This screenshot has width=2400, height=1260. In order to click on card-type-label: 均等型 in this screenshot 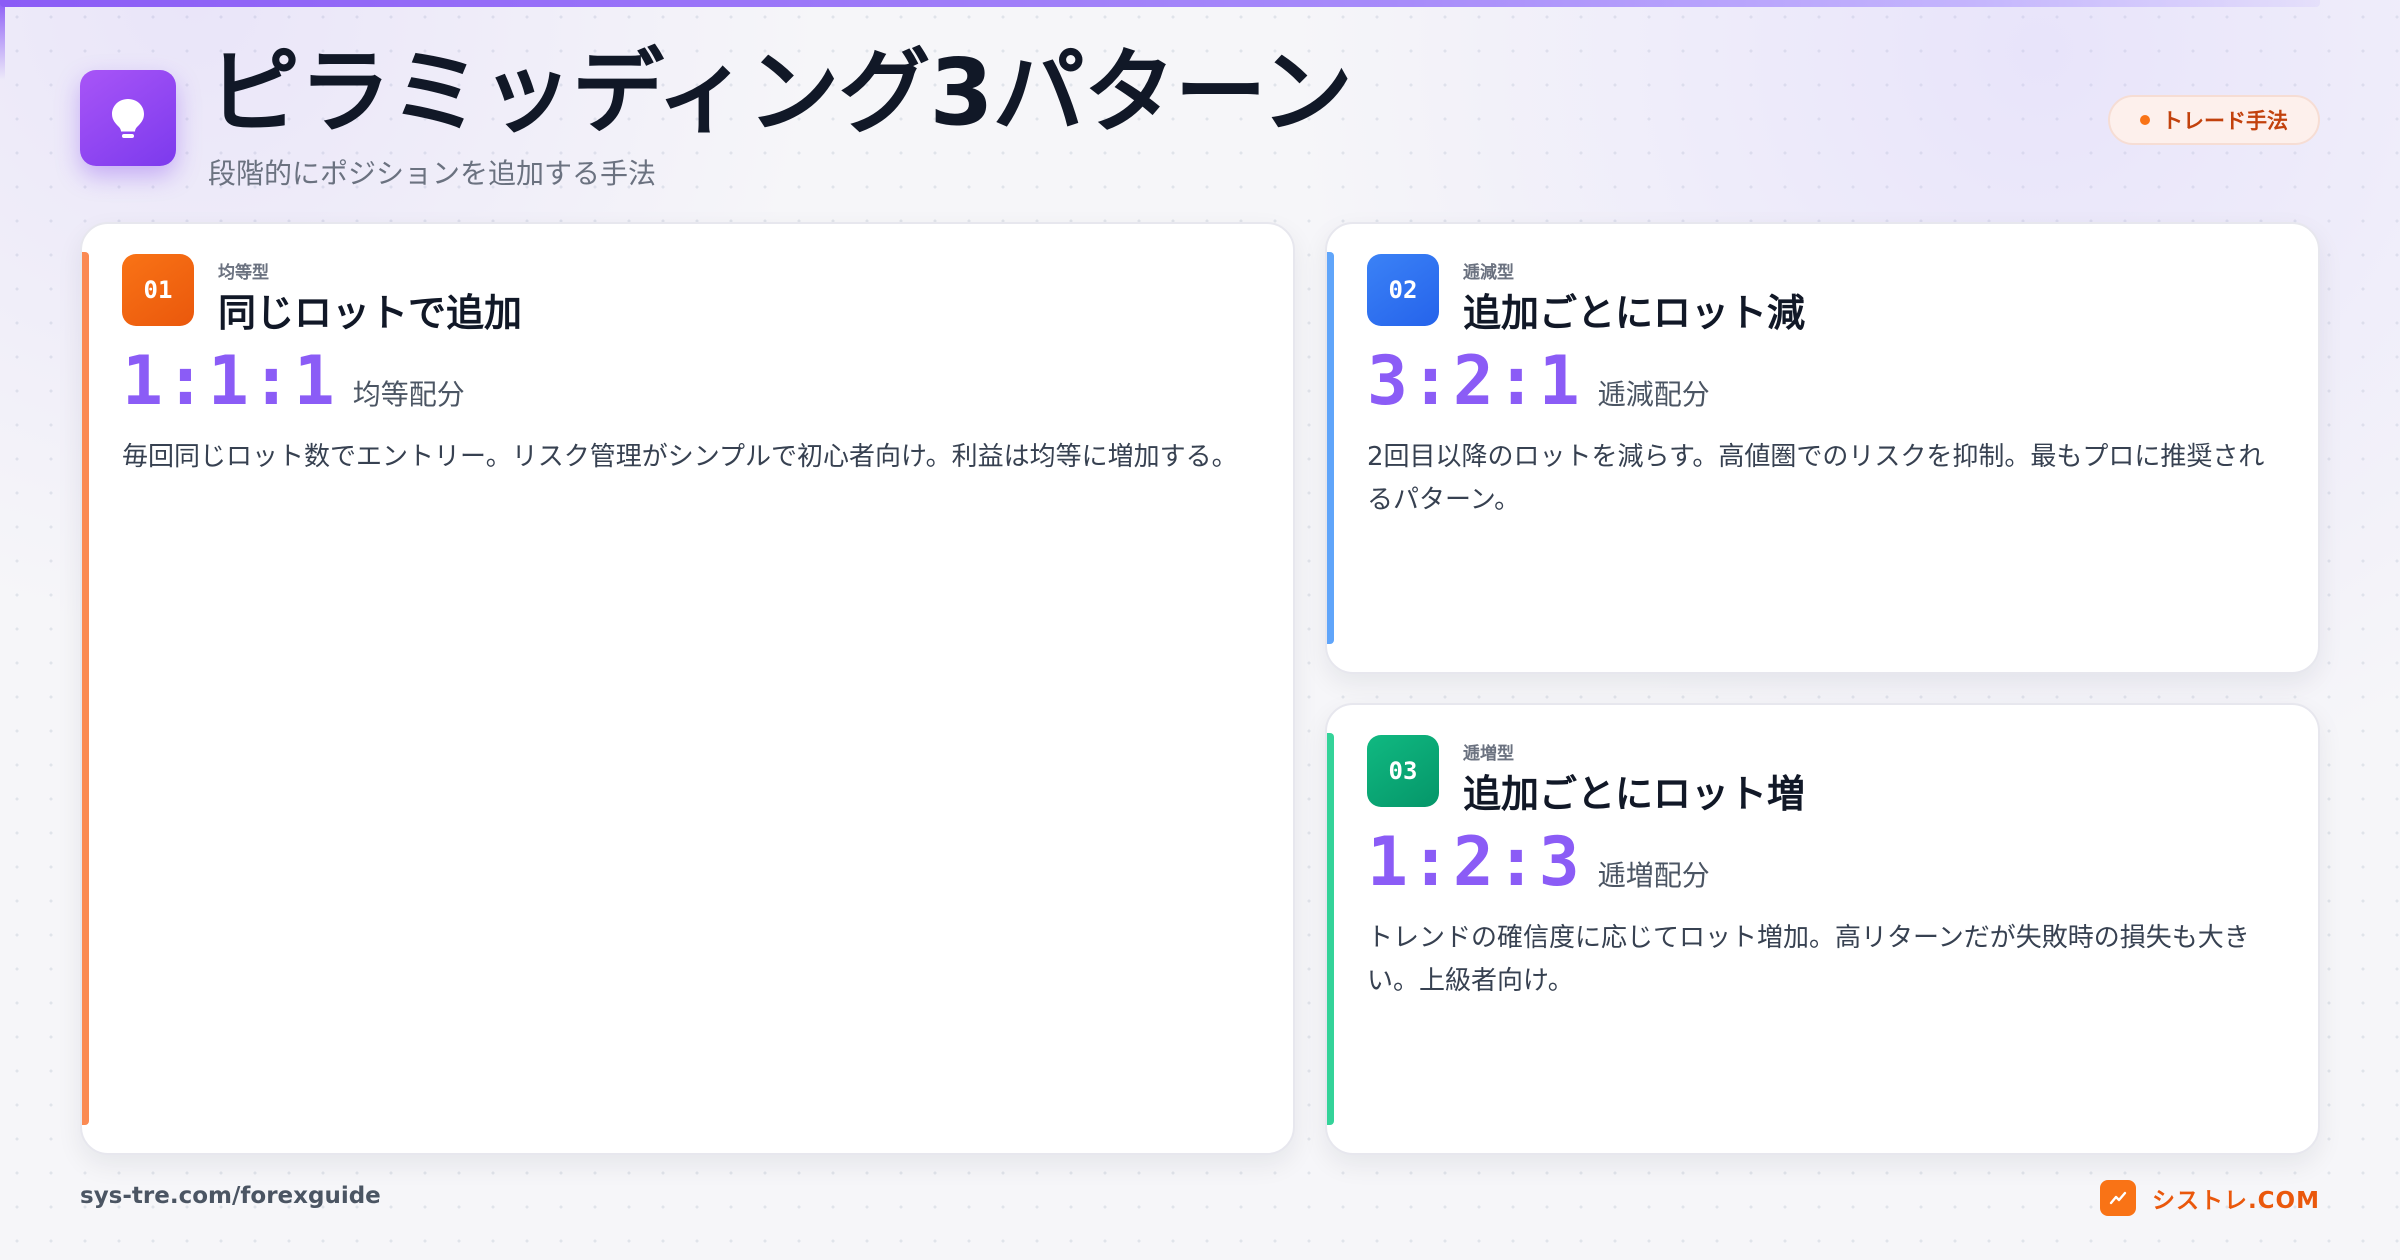, I will do `click(243, 273)`.